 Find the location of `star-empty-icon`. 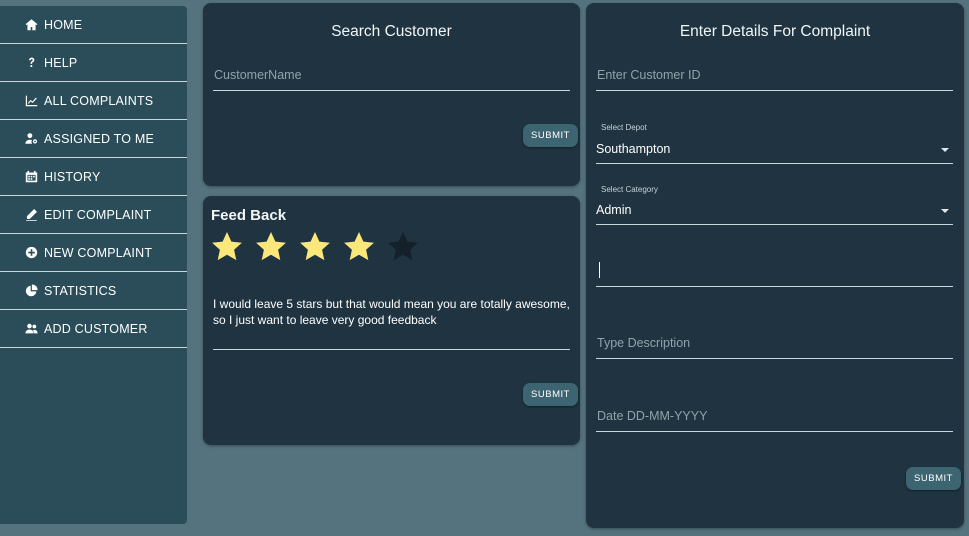

star-empty-icon is located at coordinates (403, 247).